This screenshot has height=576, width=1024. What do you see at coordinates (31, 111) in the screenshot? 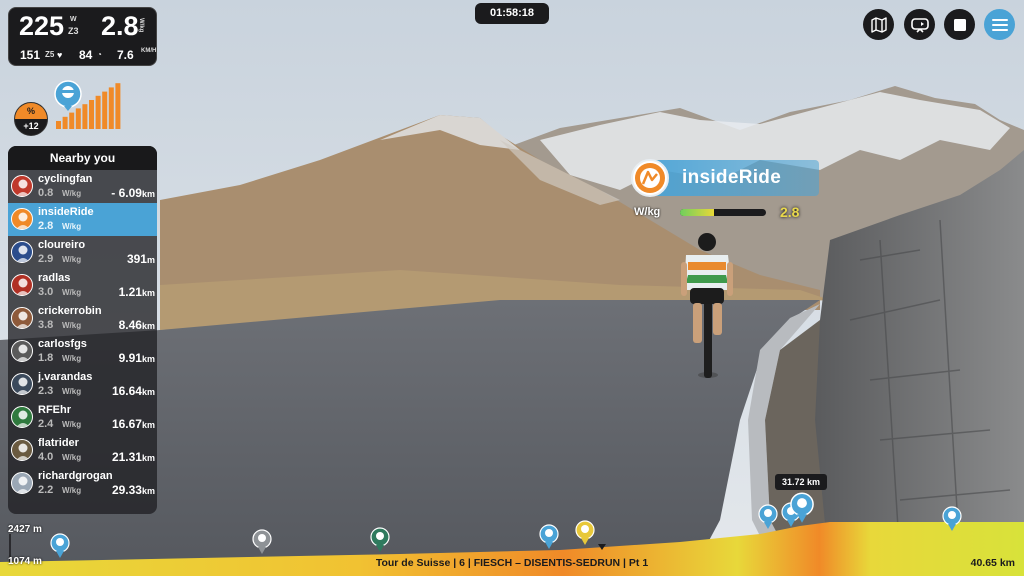
I see `grade-symbol: %` at bounding box center [31, 111].